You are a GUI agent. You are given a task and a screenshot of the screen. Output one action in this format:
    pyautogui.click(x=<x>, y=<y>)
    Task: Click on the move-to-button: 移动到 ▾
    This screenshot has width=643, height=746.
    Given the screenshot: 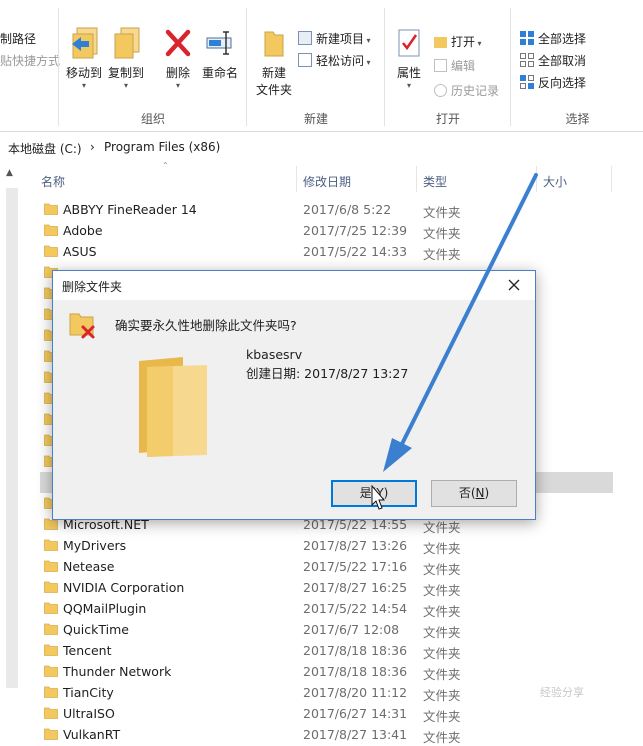 What is the action you would take?
    pyautogui.click(x=84, y=58)
    